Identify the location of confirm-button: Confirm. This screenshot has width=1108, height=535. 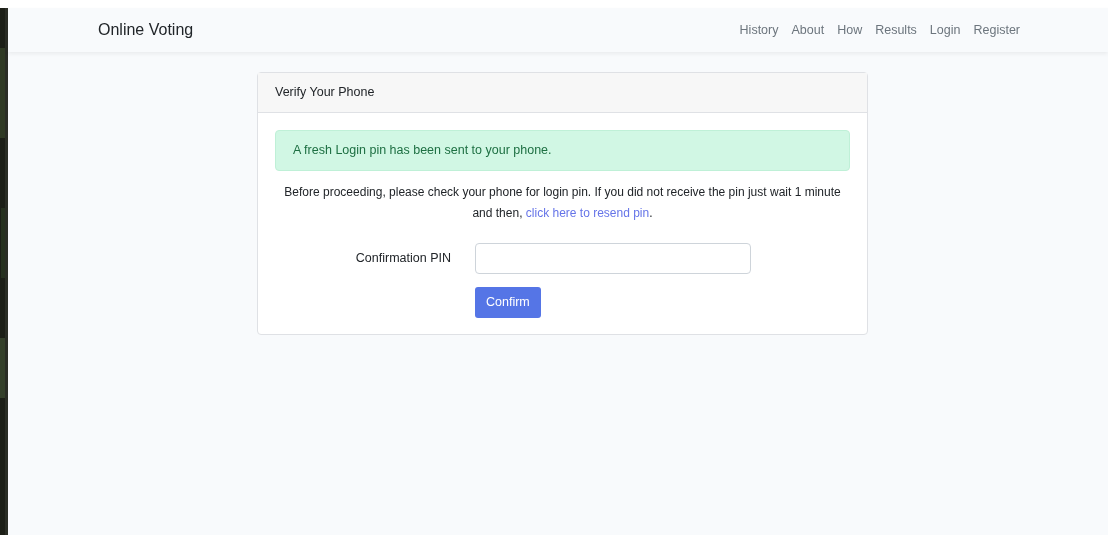
(508, 302).